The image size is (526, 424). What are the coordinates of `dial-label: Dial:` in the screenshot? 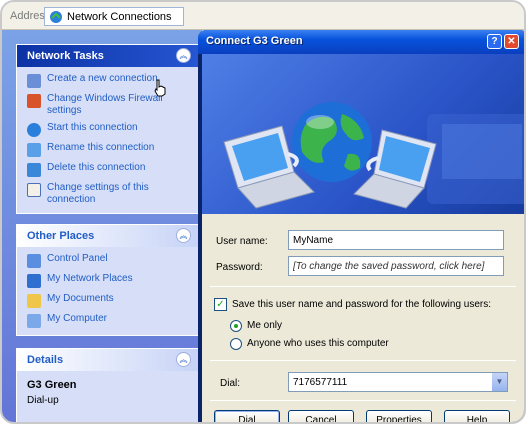 It's located at (230, 383).